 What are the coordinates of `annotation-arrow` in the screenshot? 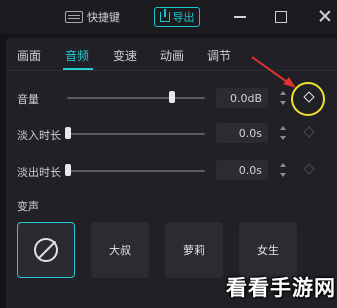 It's located at (273, 72).